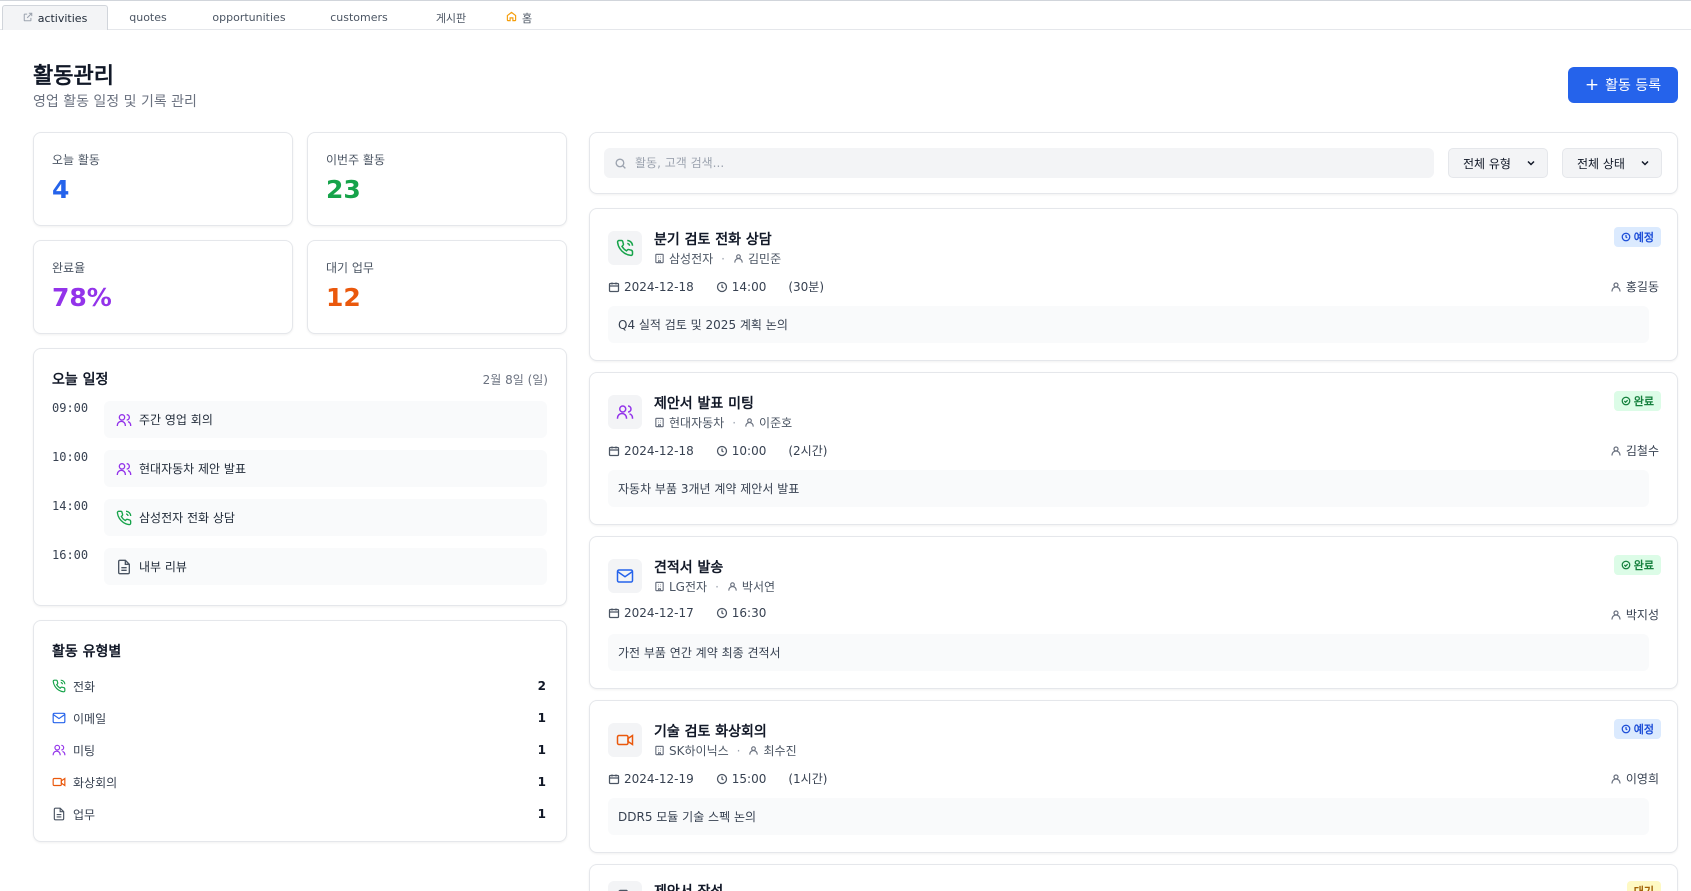 This screenshot has width=1691, height=891. Describe the element at coordinates (308, 782) in the screenshot. I see `type-row-video: 화상회의 1` at that location.